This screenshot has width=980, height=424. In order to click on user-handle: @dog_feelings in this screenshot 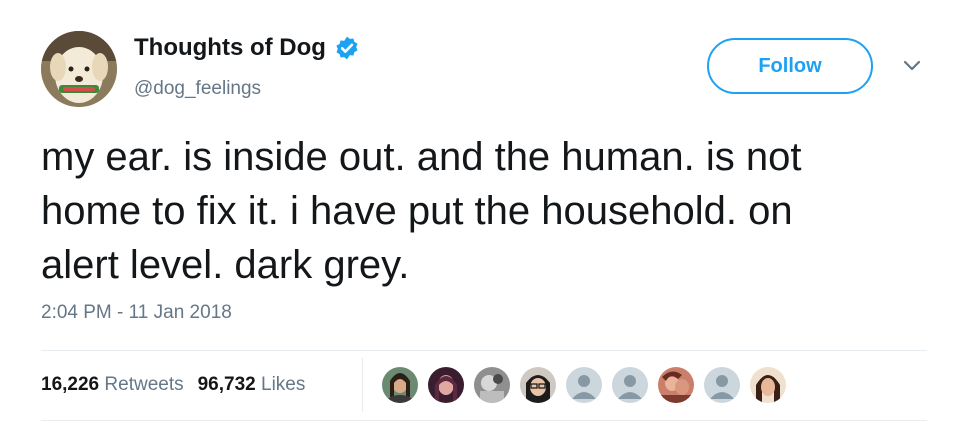, I will do `click(197, 89)`.